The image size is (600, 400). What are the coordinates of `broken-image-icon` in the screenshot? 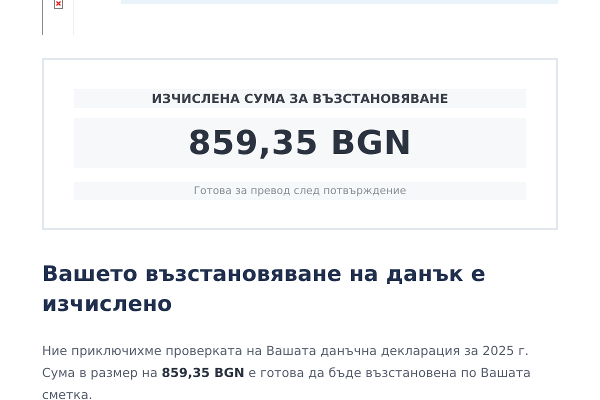 It's located at (58, 4).